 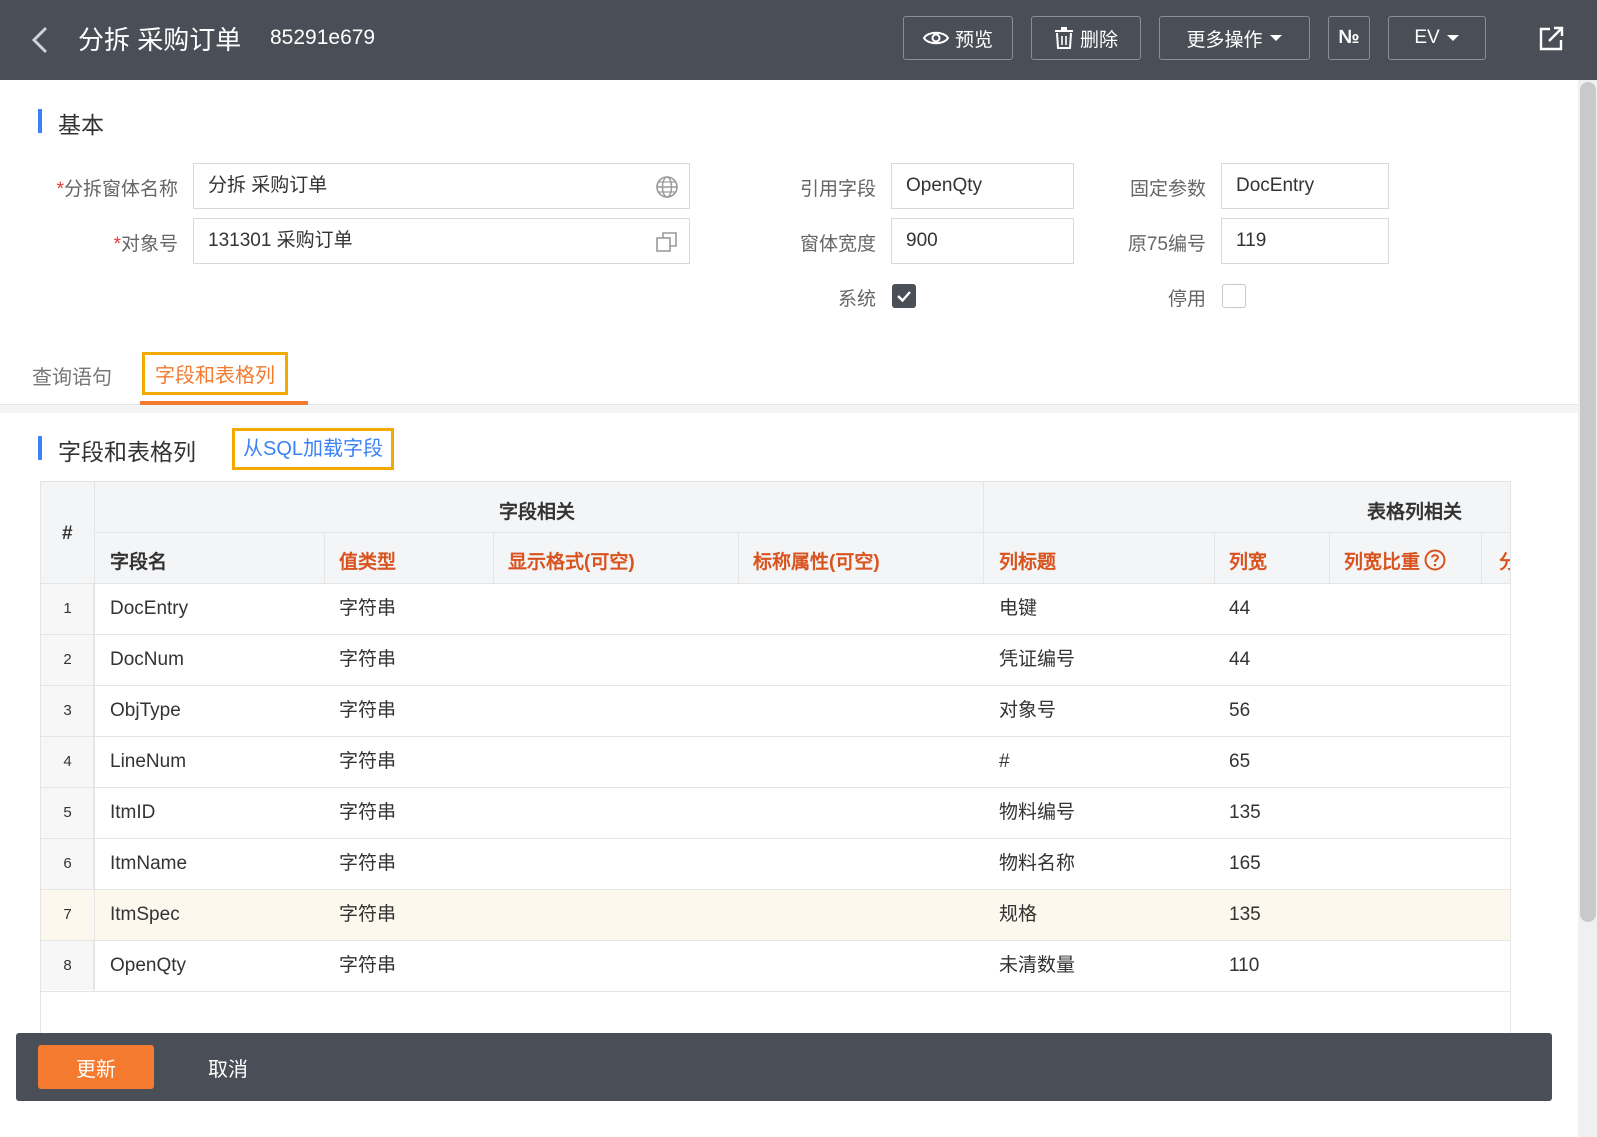 What do you see at coordinates (323, 37) in the screenshot?
I see `record-id: 85291e679` at bounding box center [323, 37].